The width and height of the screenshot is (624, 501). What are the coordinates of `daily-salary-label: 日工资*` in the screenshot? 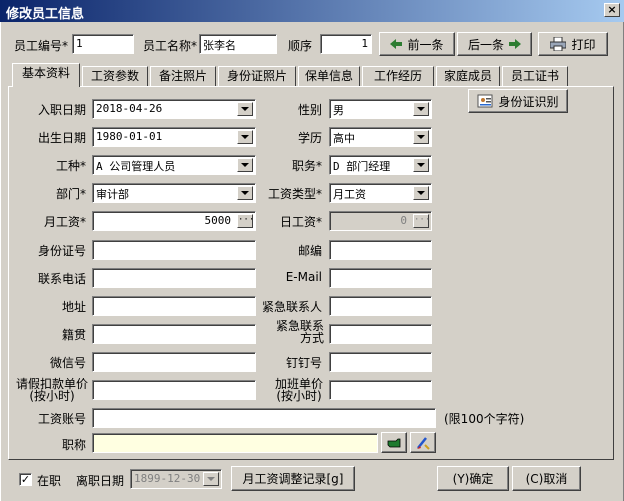 It's located at (300, 222).